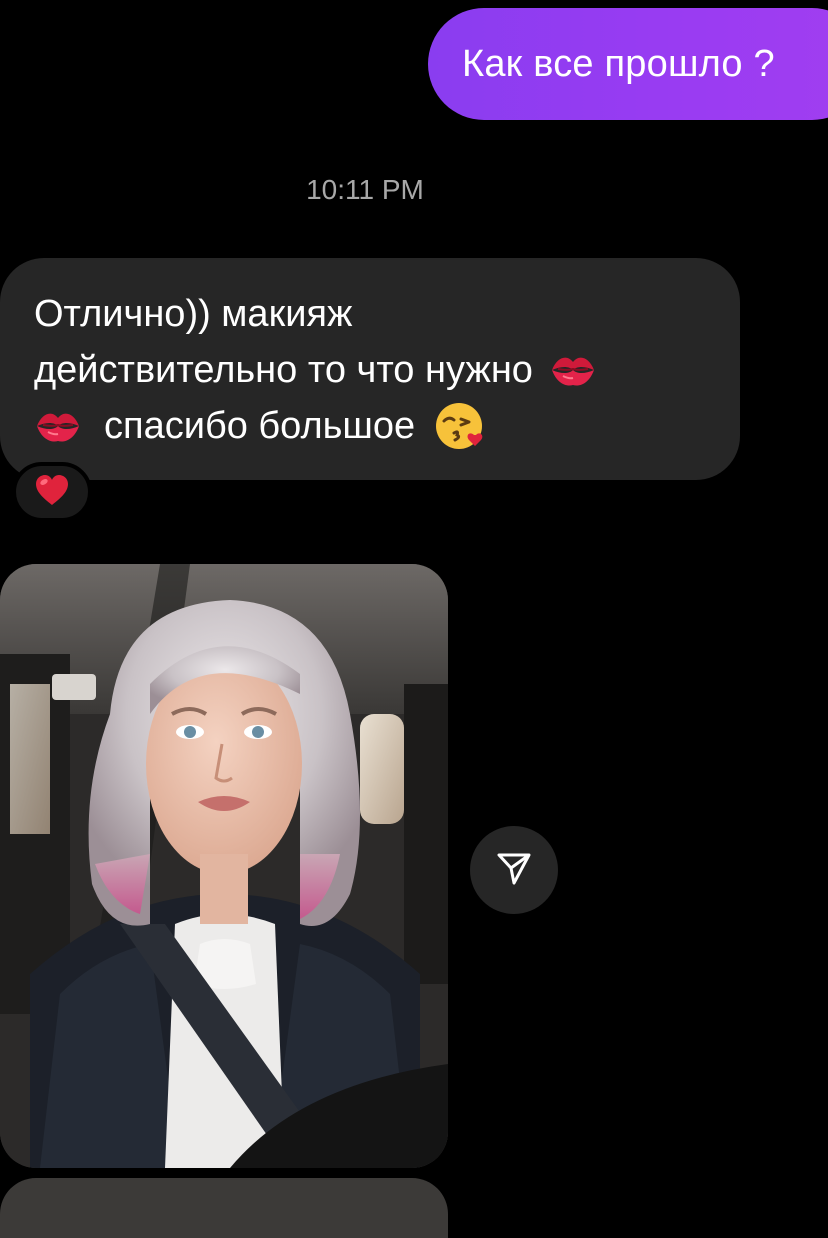  Describe the element at coordinates (365, 189) in the screenshot. I see `message-timestamp: 10:11 PM` at that location.